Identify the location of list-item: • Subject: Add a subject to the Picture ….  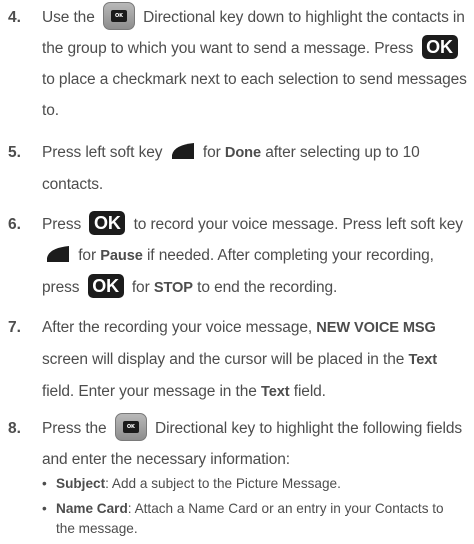
(191, 483).